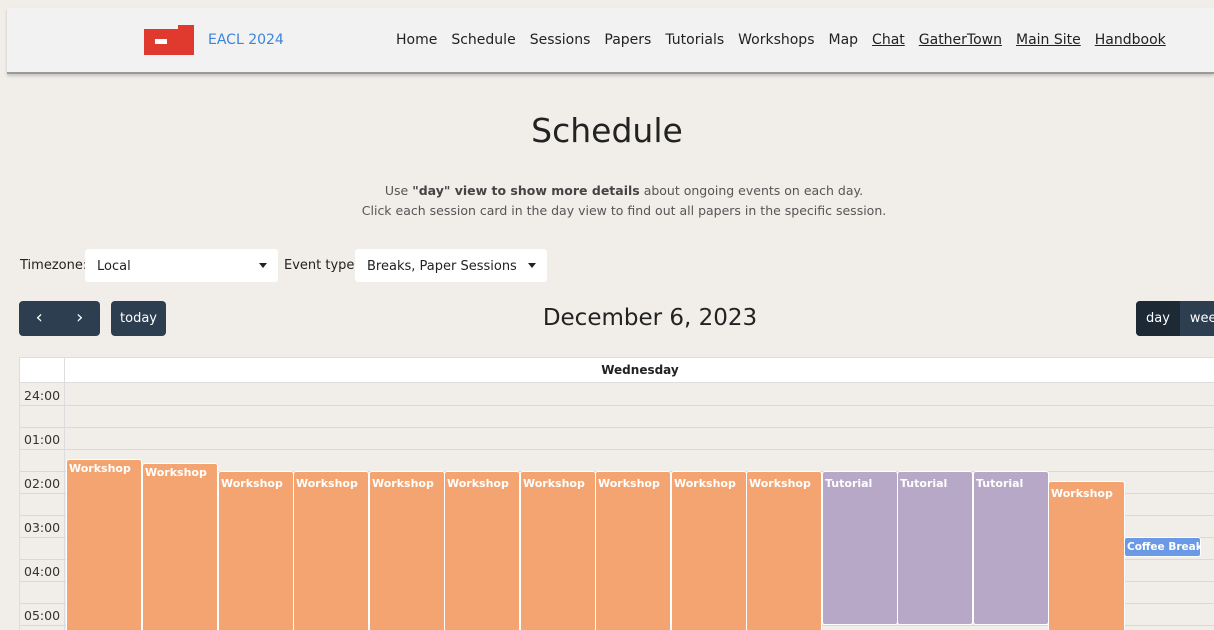 Image resolution: width=1214 pixels, height=630 pixels. I want to click on day-view-button: day, so click(1158, 318).